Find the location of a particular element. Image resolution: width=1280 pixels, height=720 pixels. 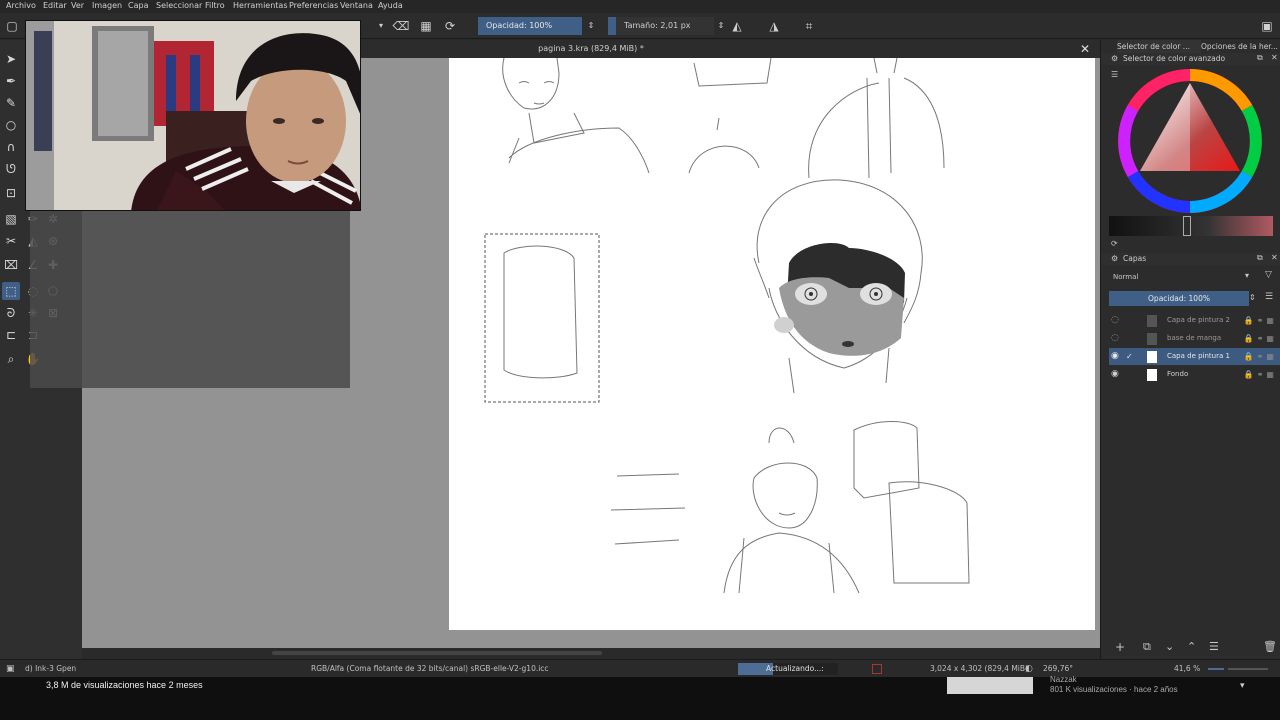

view-count: 3,8 M de visualizaciones hace 2 meses is located at coordinates (124, 685).